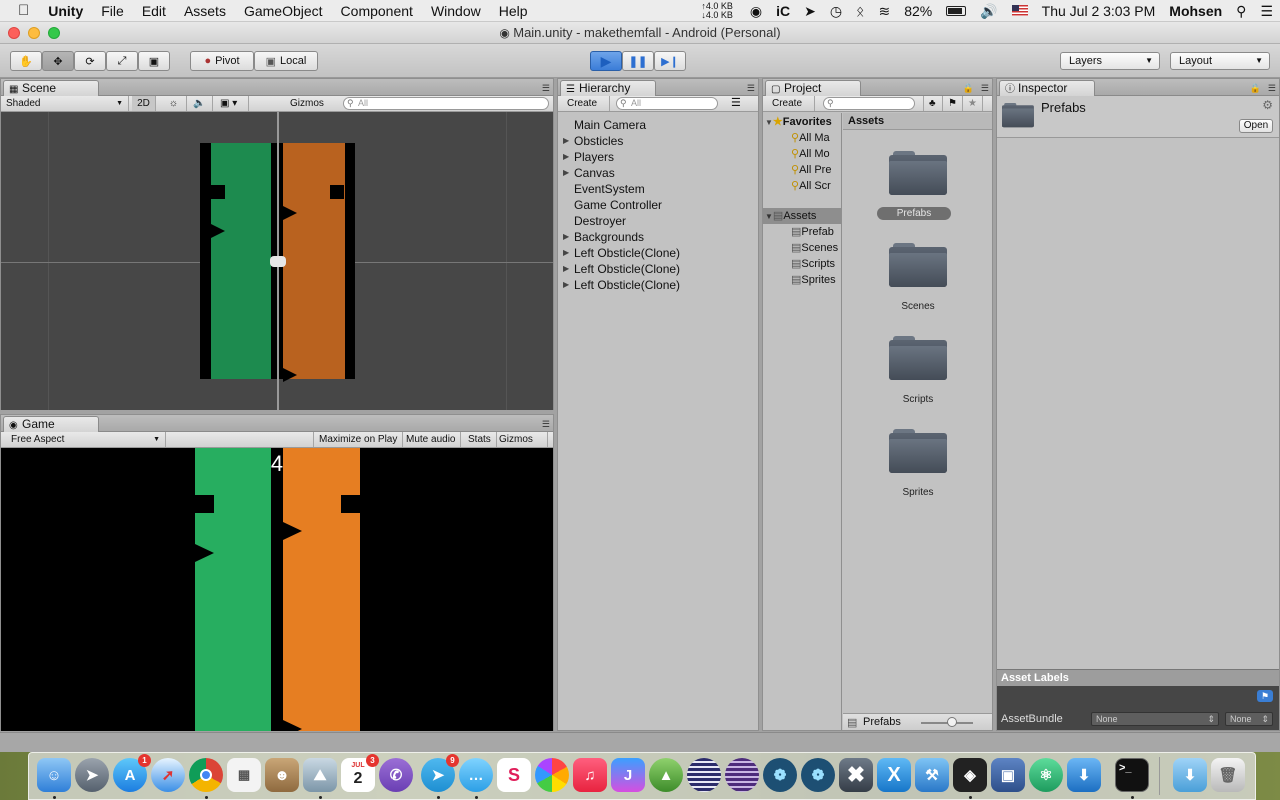  I want to click on hierarchy-item: ▶ Players, so click(586, 157).